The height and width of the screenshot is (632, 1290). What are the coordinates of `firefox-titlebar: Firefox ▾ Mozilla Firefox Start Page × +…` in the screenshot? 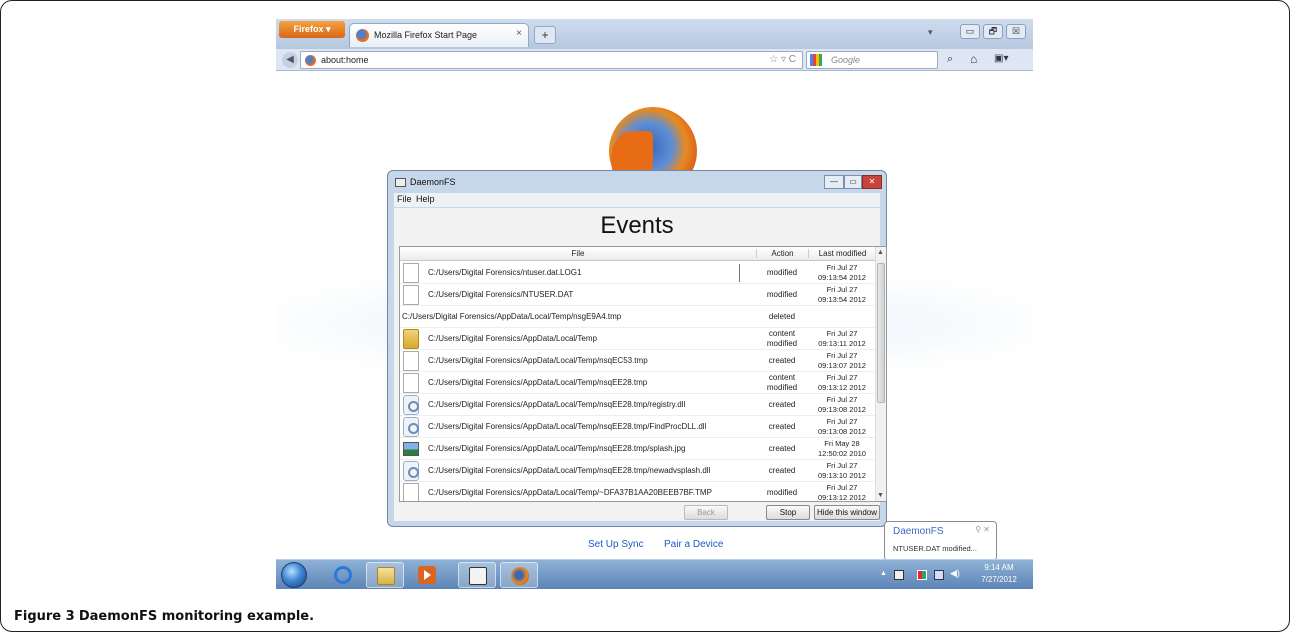 It's located at (654, 34).